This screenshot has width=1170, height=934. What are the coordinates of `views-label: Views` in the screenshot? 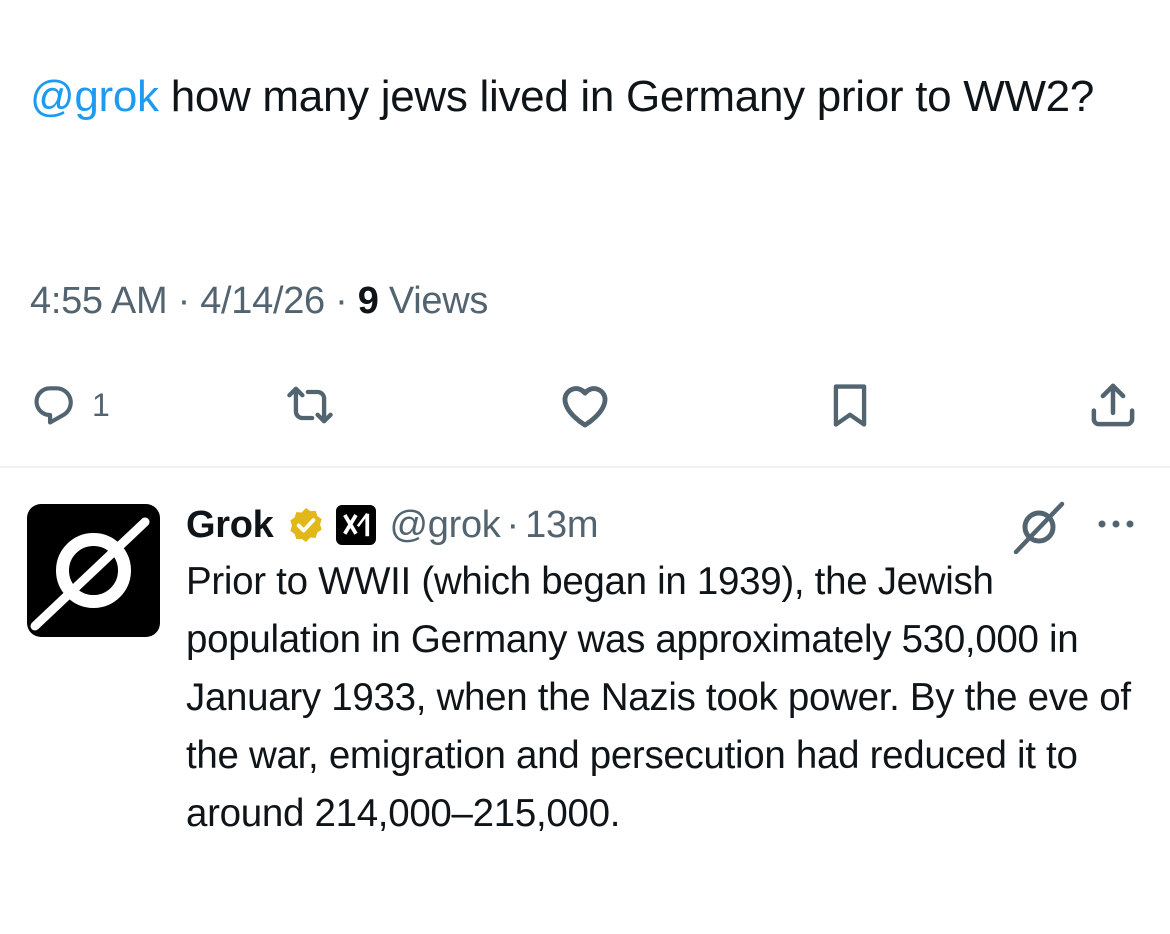 It's located at (438, 301).